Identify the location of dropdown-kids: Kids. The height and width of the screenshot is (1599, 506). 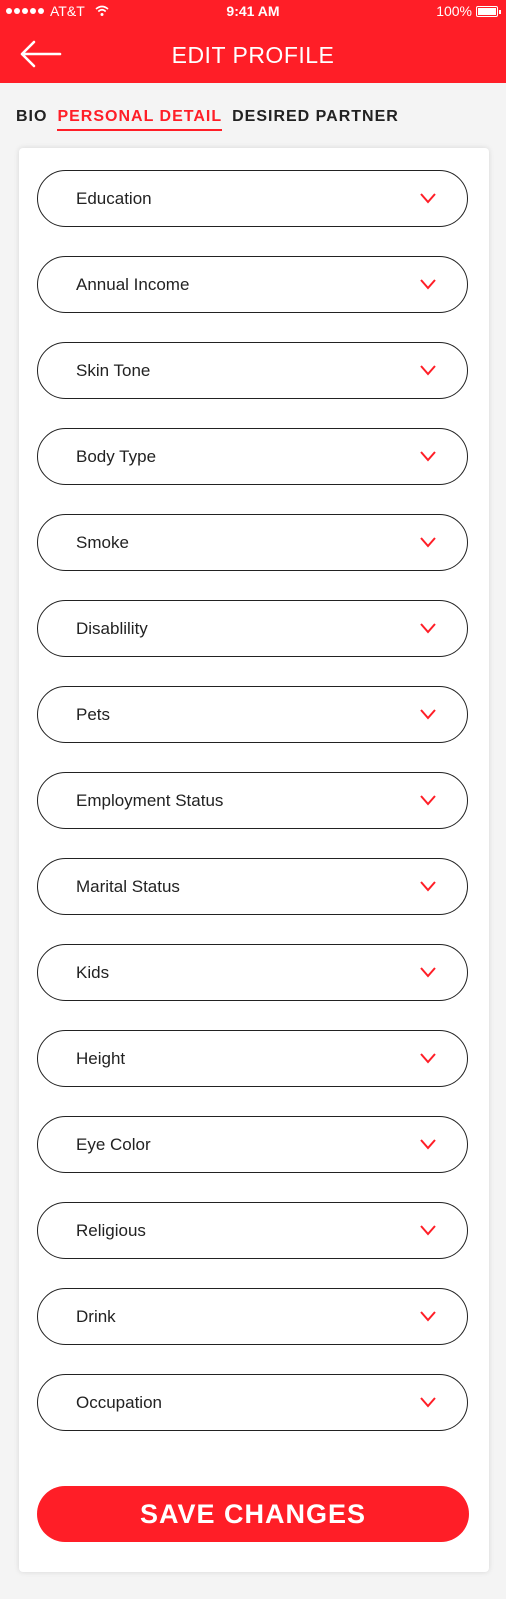
(252, 972).